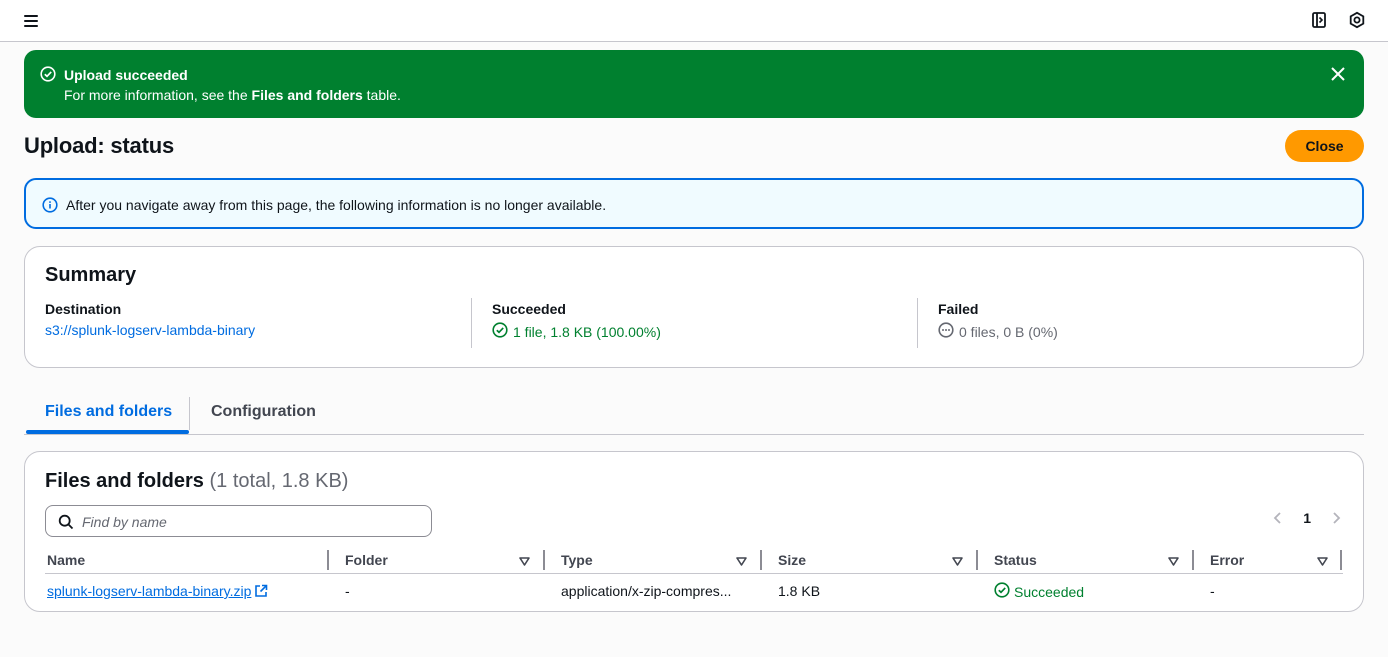  I want to click on ellipsis-circle-icon, so click(946, 331).